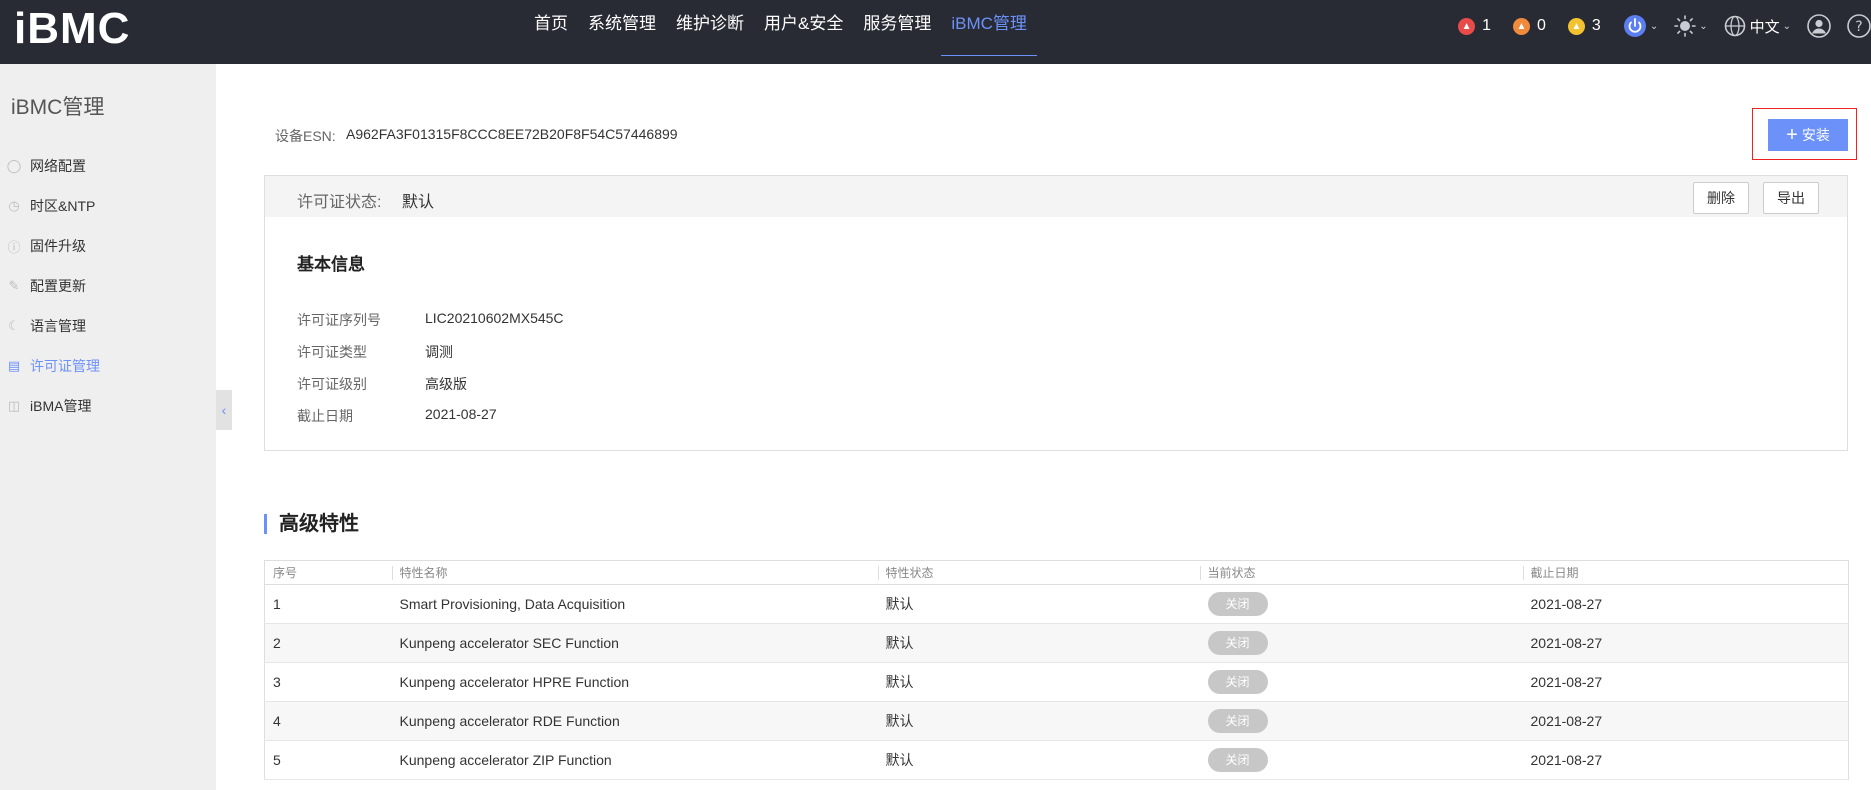 The width and height of the screenshot is (1871, 790). What do you see at coordinates (634, 572) in the screenshot?
I see `col-header-name: 特性名称` at bounding box center [634, 572].